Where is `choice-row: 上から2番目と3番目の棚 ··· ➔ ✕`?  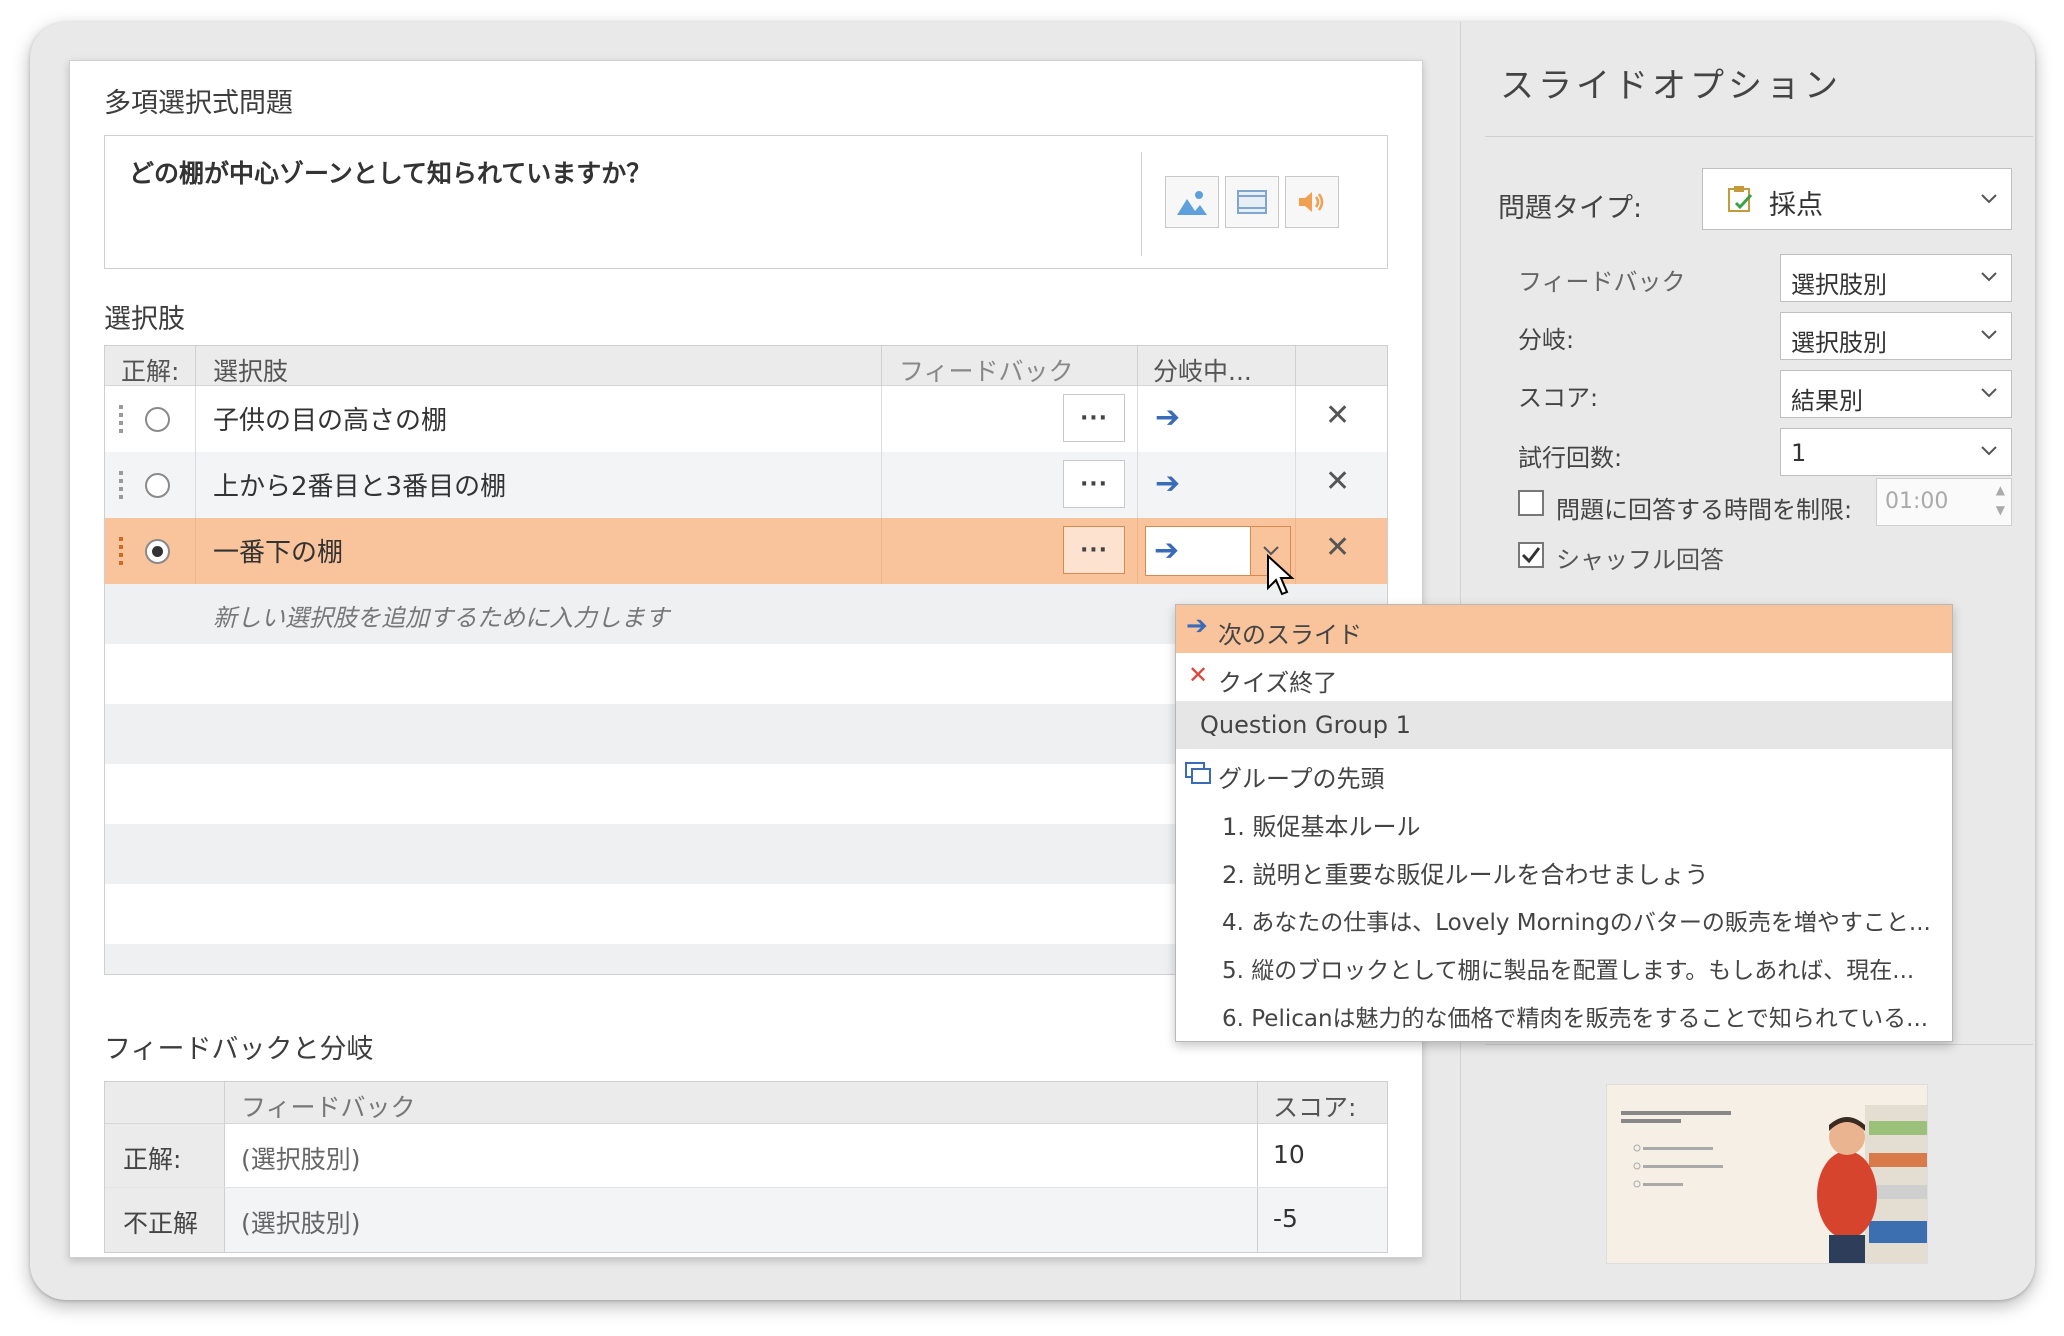 choice-row: 上から2番目と3番目の棚 ··· ➔ ✕ is located at coordinates (746, 485).